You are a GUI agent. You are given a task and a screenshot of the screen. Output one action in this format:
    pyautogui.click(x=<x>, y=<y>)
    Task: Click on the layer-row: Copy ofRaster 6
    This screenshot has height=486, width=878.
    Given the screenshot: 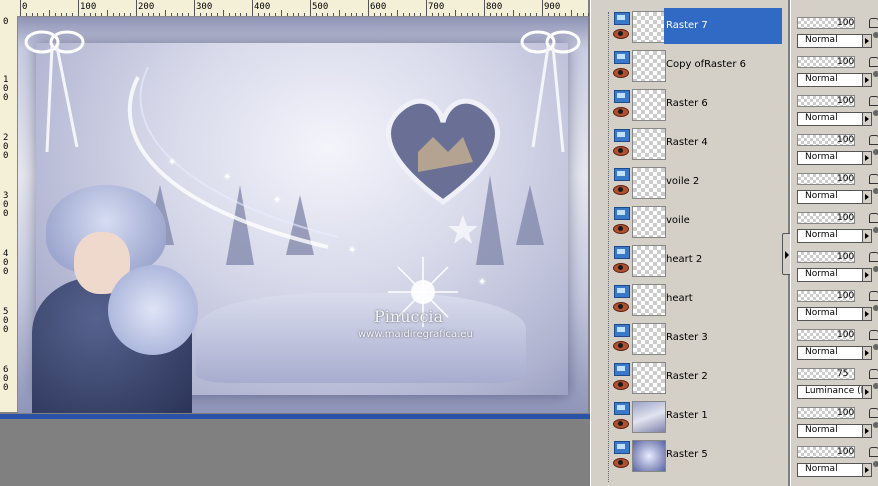 What is the action you would take?
    pyautogui.click(x=693, y=66)
    